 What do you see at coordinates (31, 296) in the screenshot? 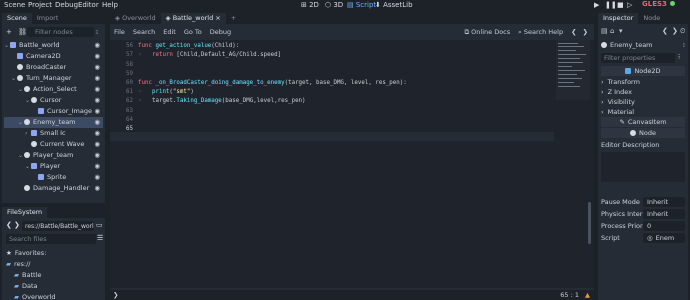
I see `filesystem-item: ▰ Overworld` at bounding box center [31, 296].